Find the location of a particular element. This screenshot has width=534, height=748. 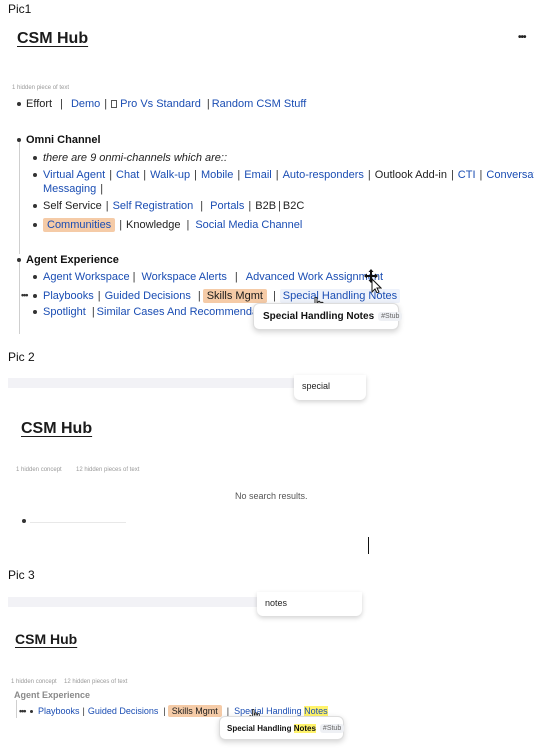

chat-link: Chat is located at coordinates (127, 175).